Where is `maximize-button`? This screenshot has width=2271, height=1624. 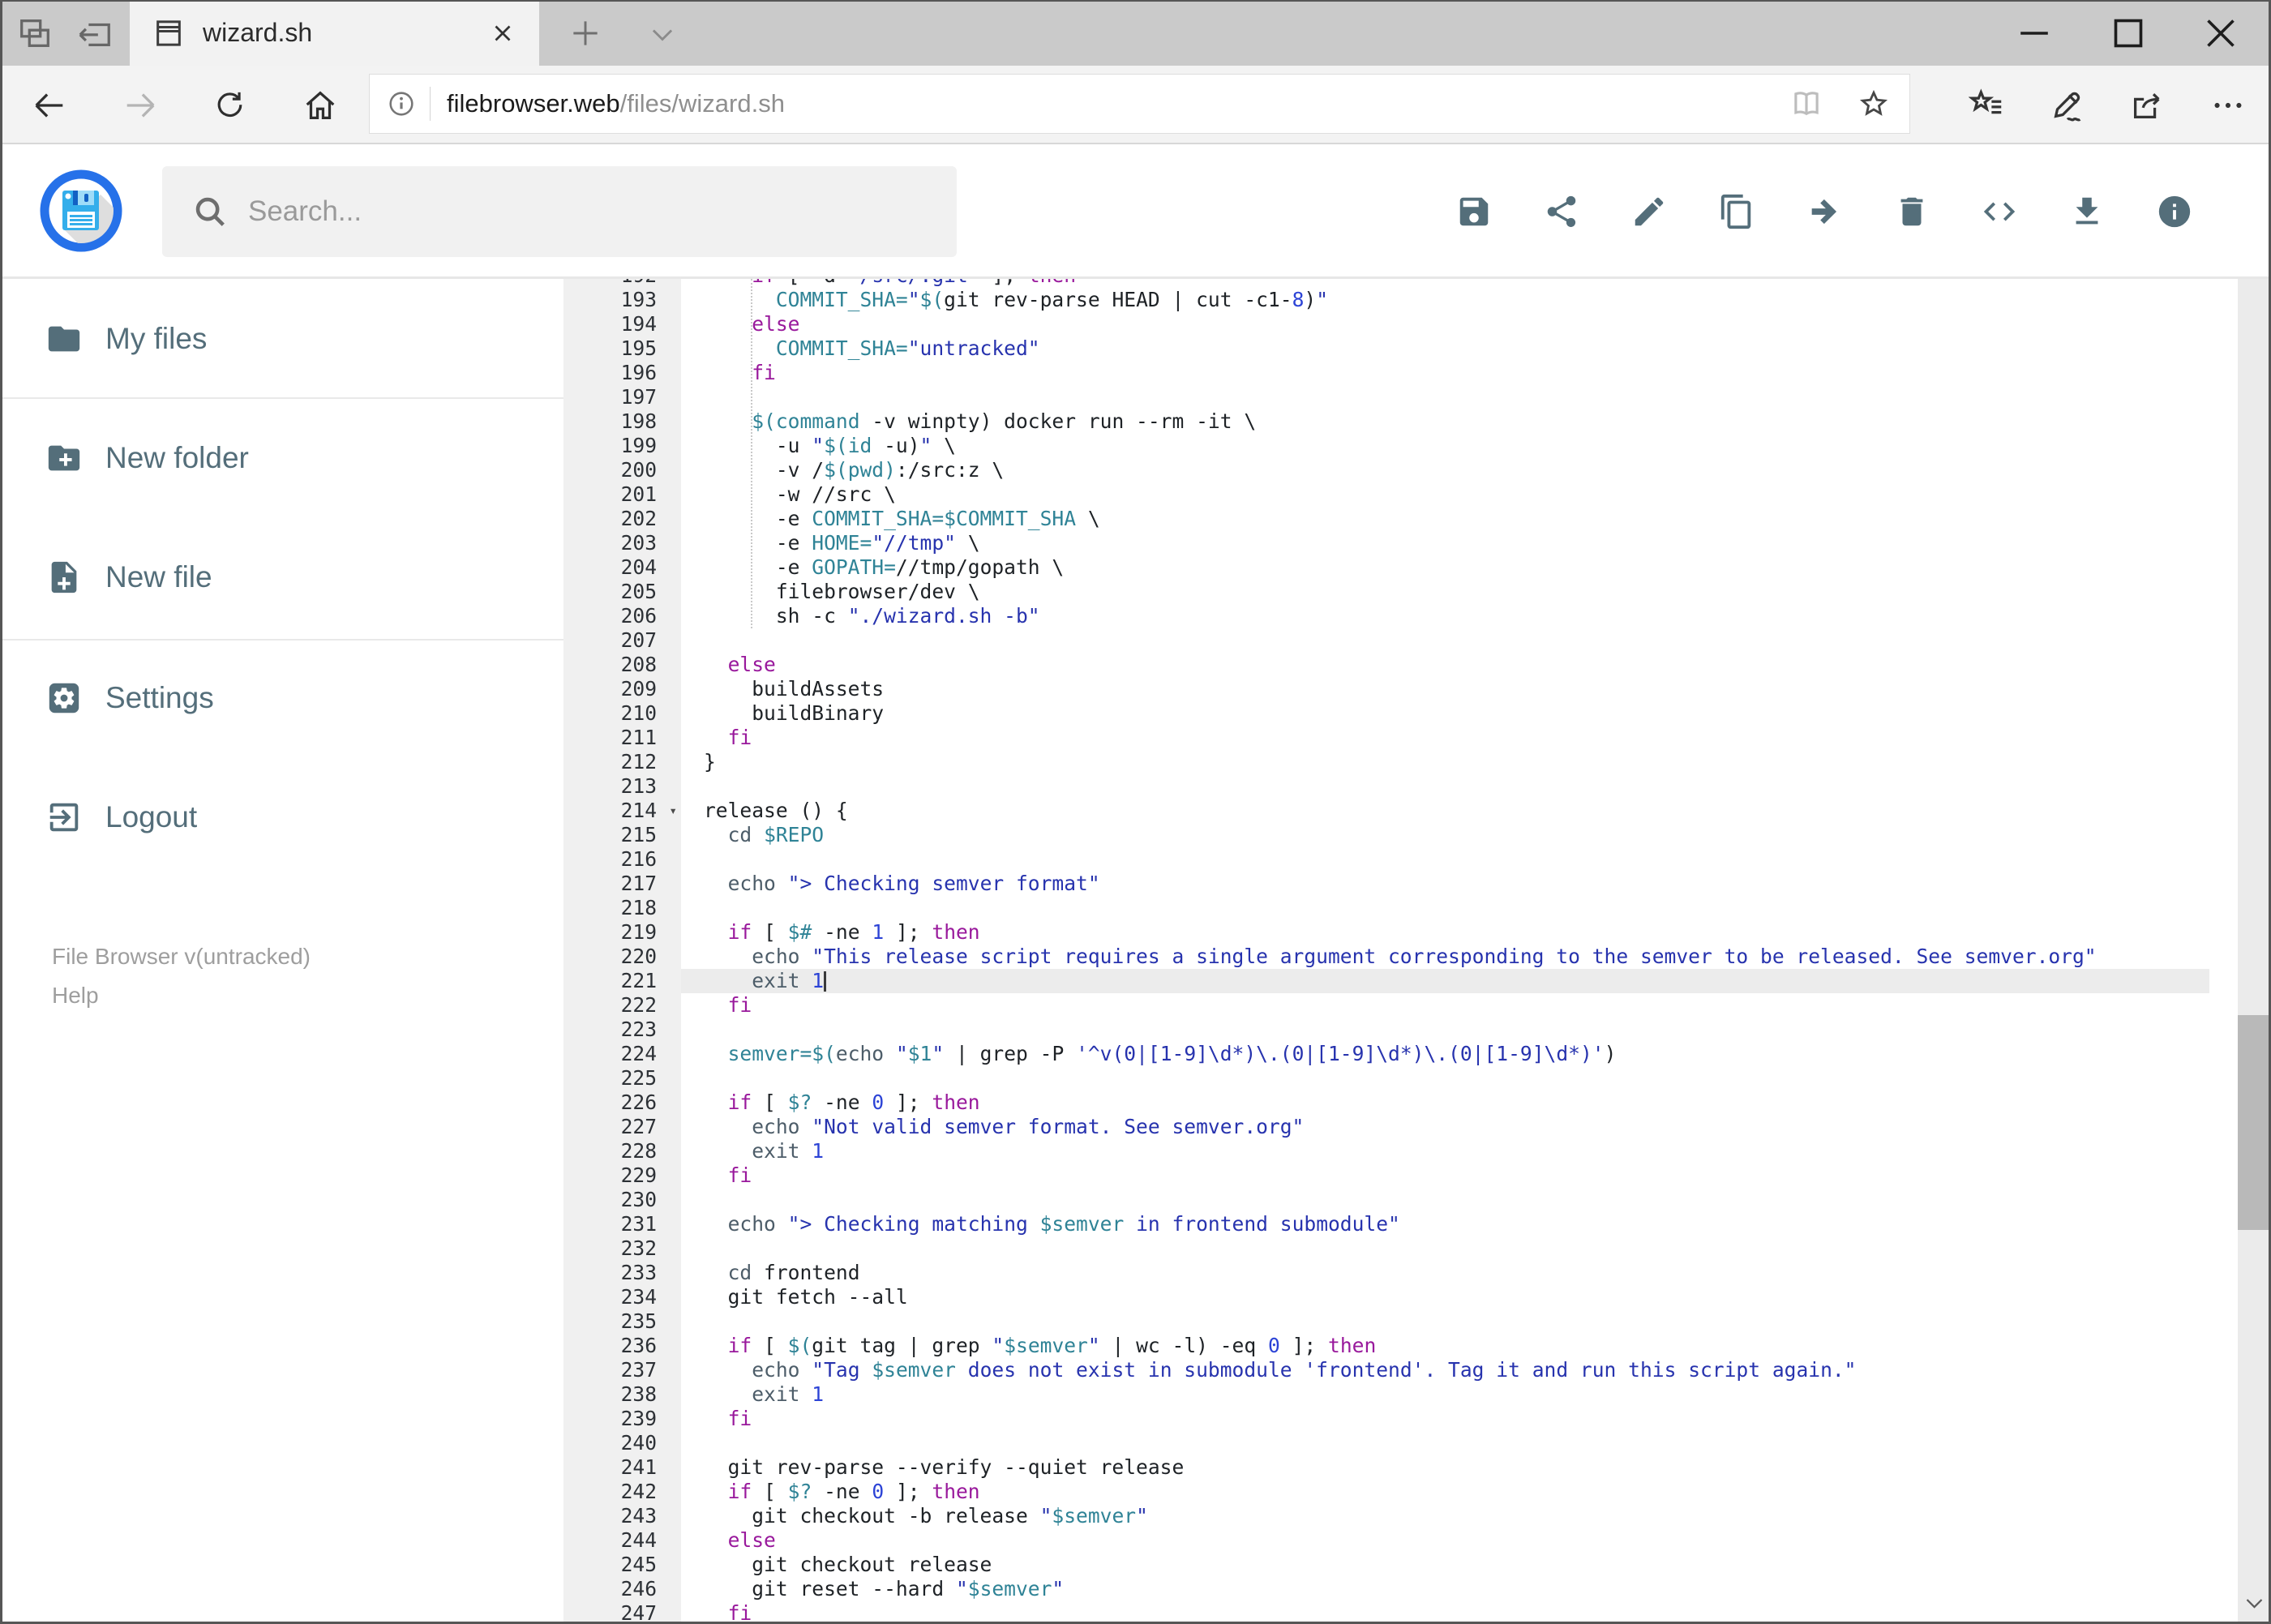
maximize-button is located at coordinates (2128, 33).